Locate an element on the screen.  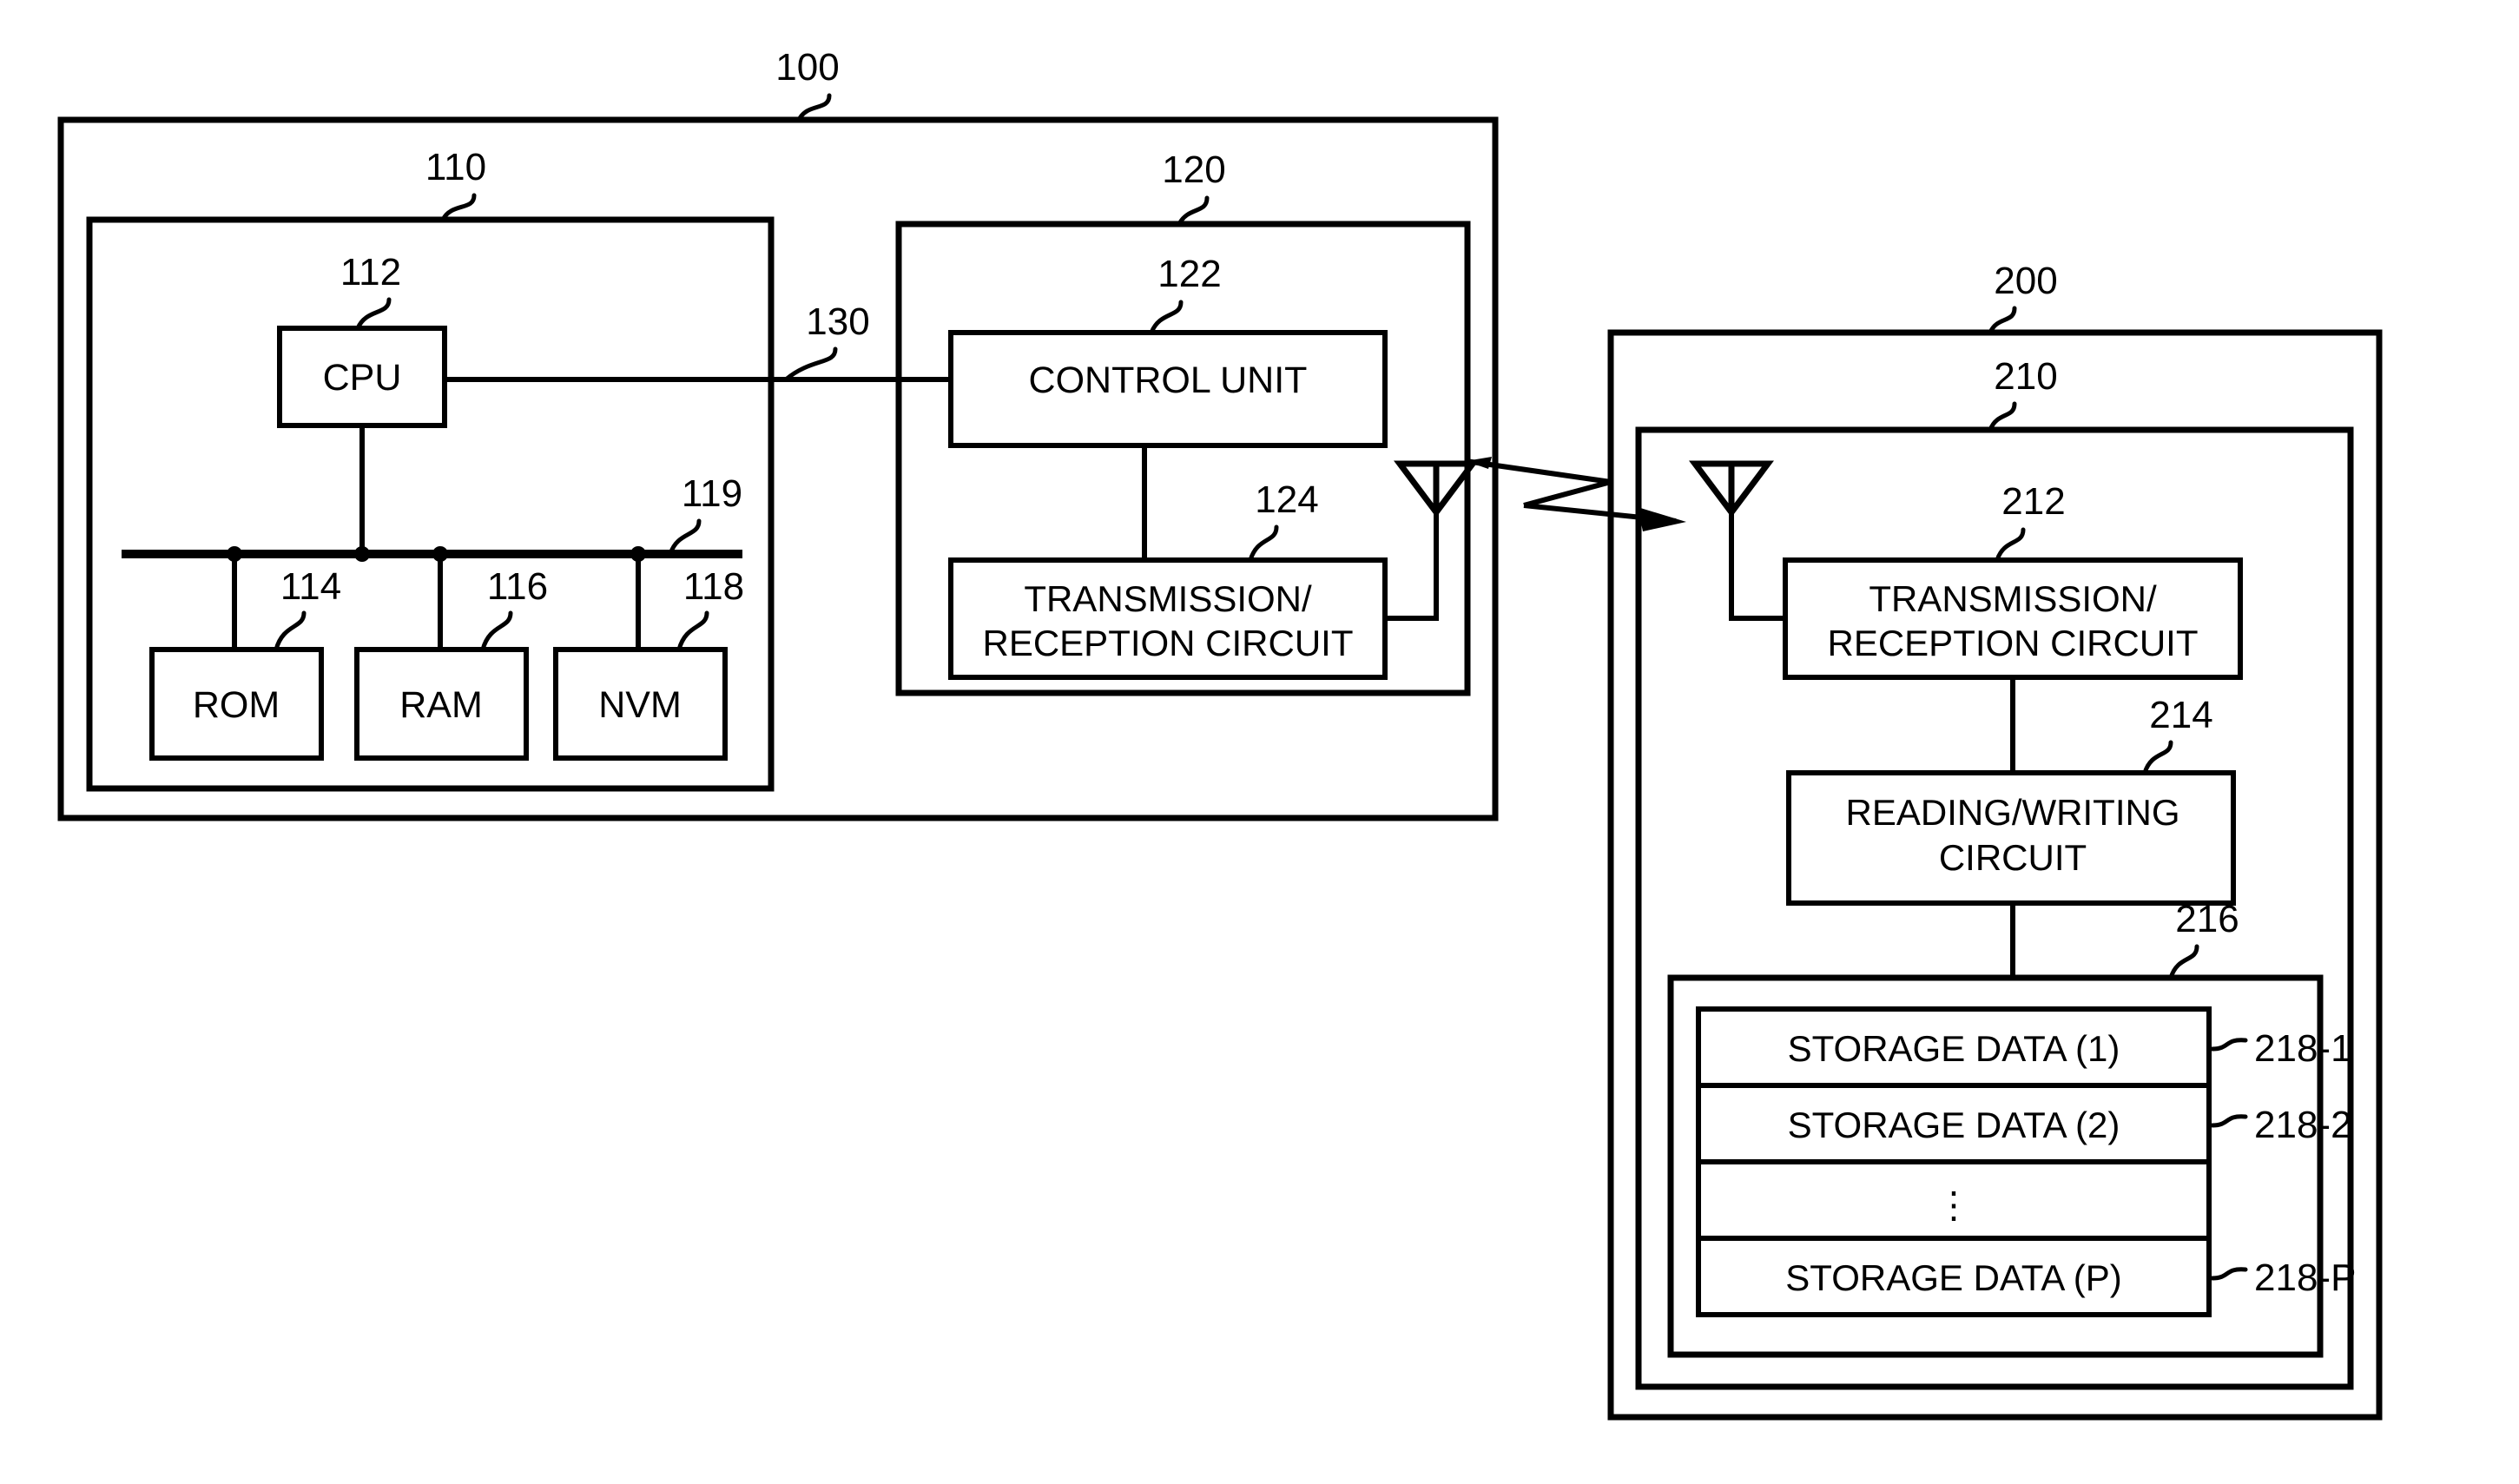
ref-label-218-2: 218-2 is located at coordinates (2303, 1125).